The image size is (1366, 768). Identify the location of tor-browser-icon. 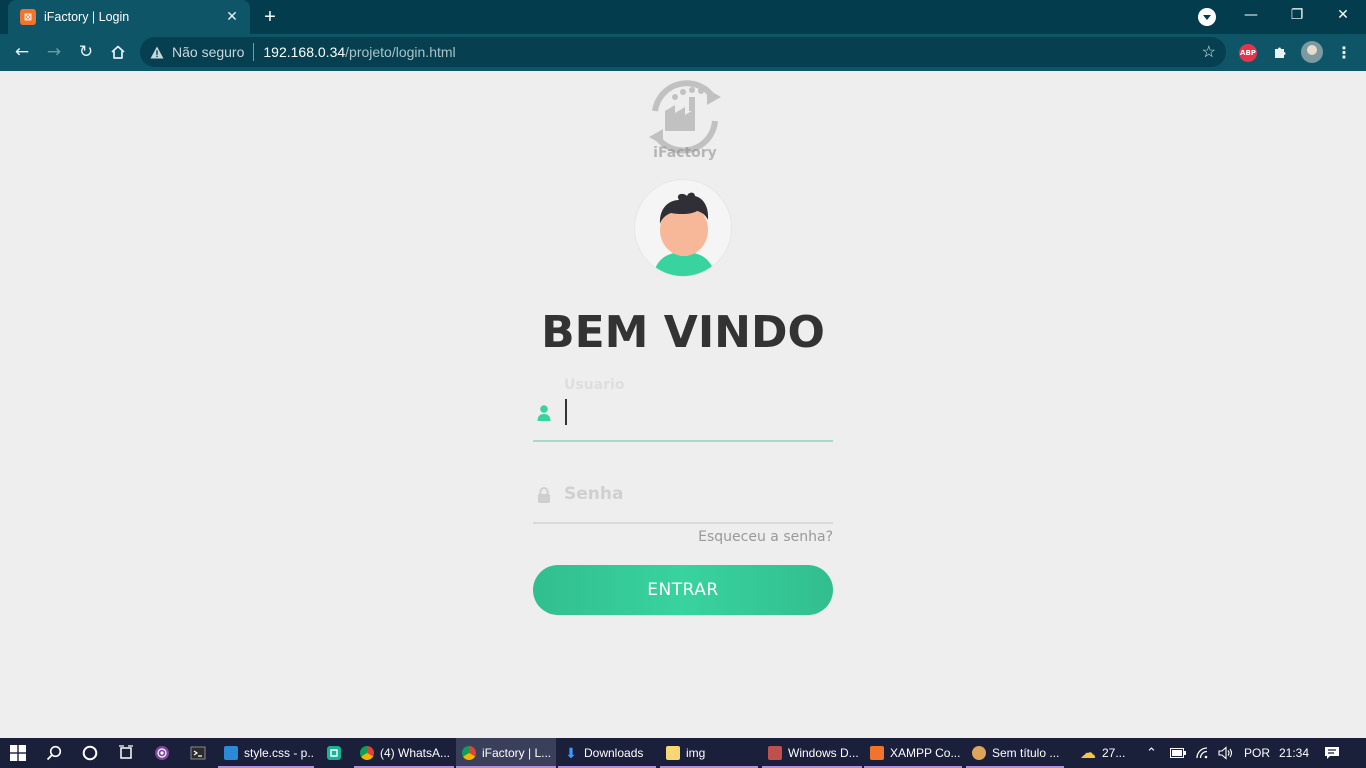
(162, 753).